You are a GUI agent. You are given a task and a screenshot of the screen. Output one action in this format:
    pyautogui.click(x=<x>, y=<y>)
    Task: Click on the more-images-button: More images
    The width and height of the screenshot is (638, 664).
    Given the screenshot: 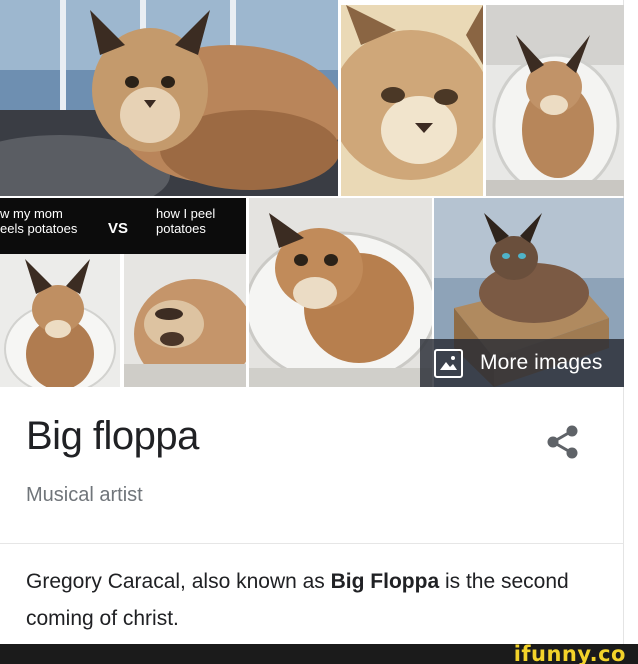 What is the action you would take?
    pyautogui.click(x=522, y=363)
    